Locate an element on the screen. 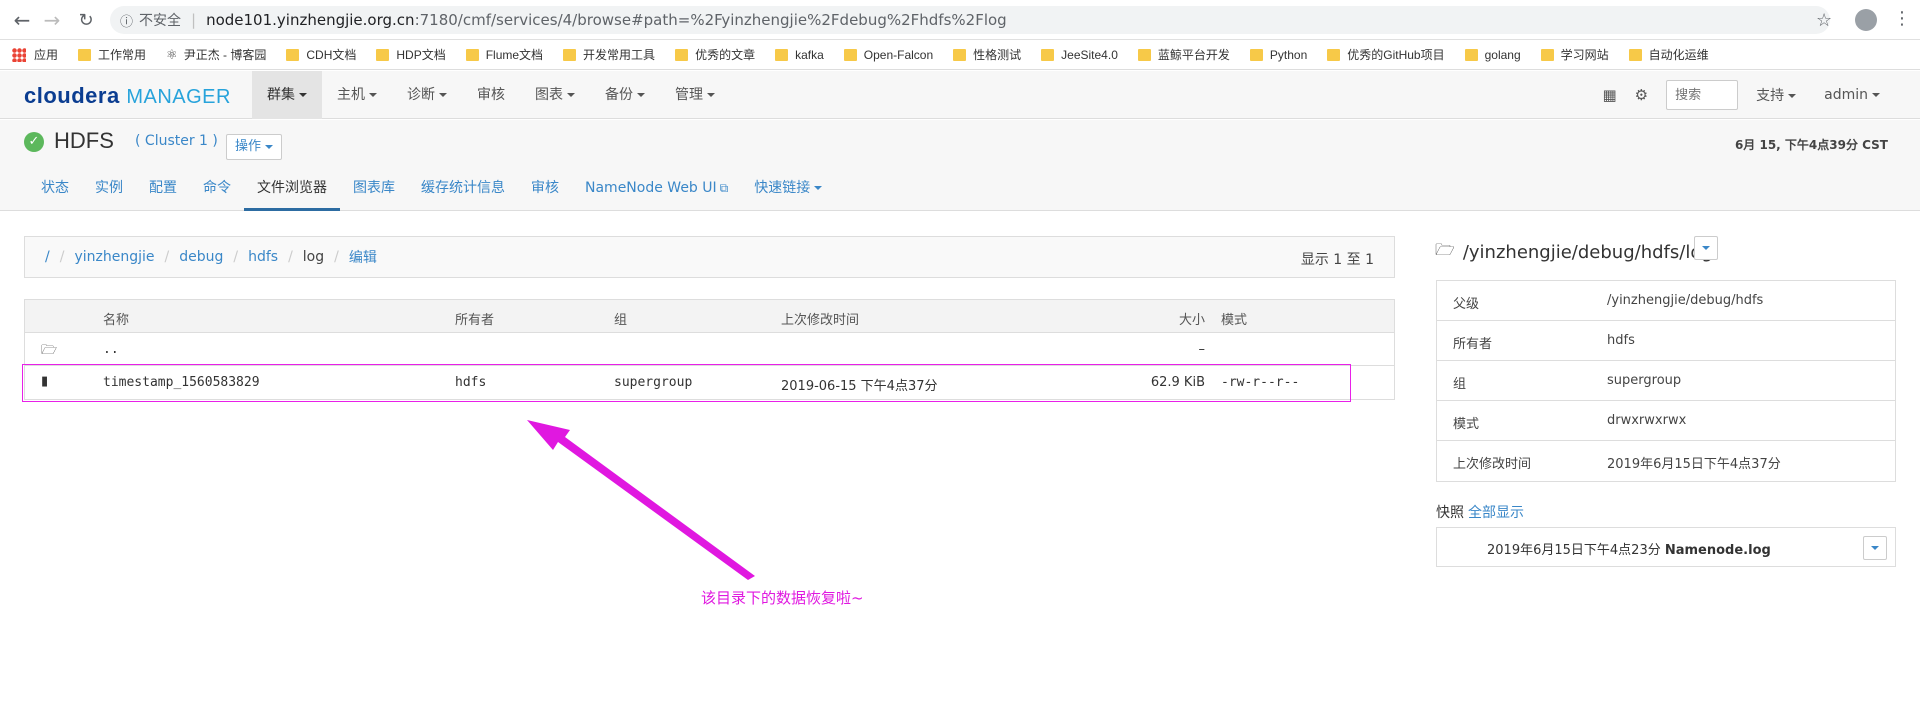 The image size is (1920, 719). details-value: /yinzhengjie/debug/hdfs is located at coordinates (1685, 300).